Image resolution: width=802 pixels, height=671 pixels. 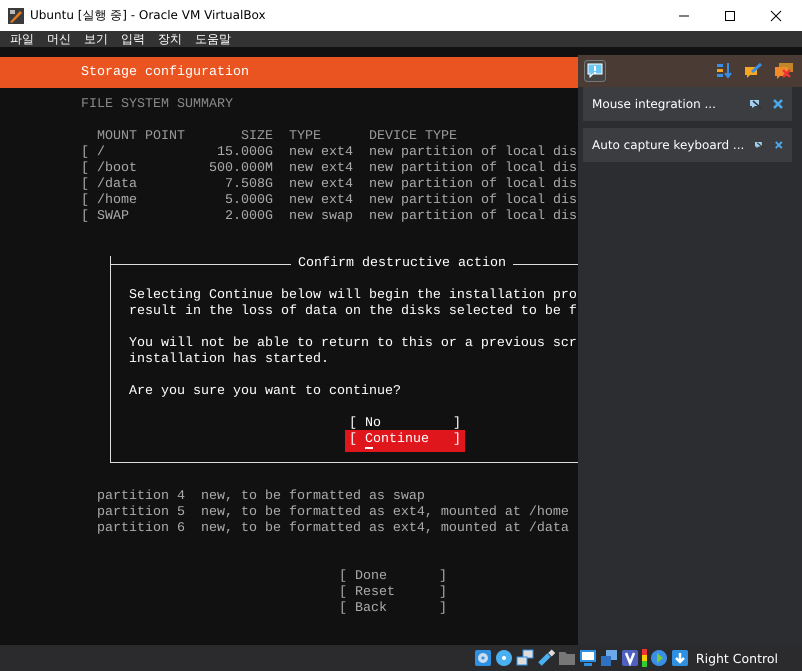 What do you see at coordinates (141, 137) in the screenshot?
I see `column-header: MOUNT POINT` at bounding box center [141, 137].